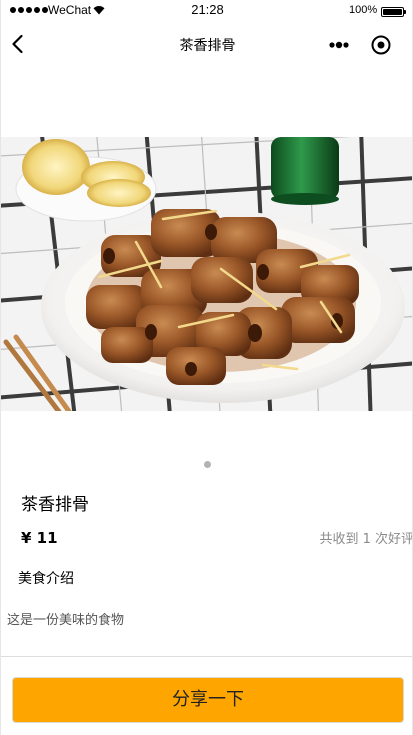  Describe the element at coordinates (339, 45) in the screenshot. I see `more-icon` at that location.